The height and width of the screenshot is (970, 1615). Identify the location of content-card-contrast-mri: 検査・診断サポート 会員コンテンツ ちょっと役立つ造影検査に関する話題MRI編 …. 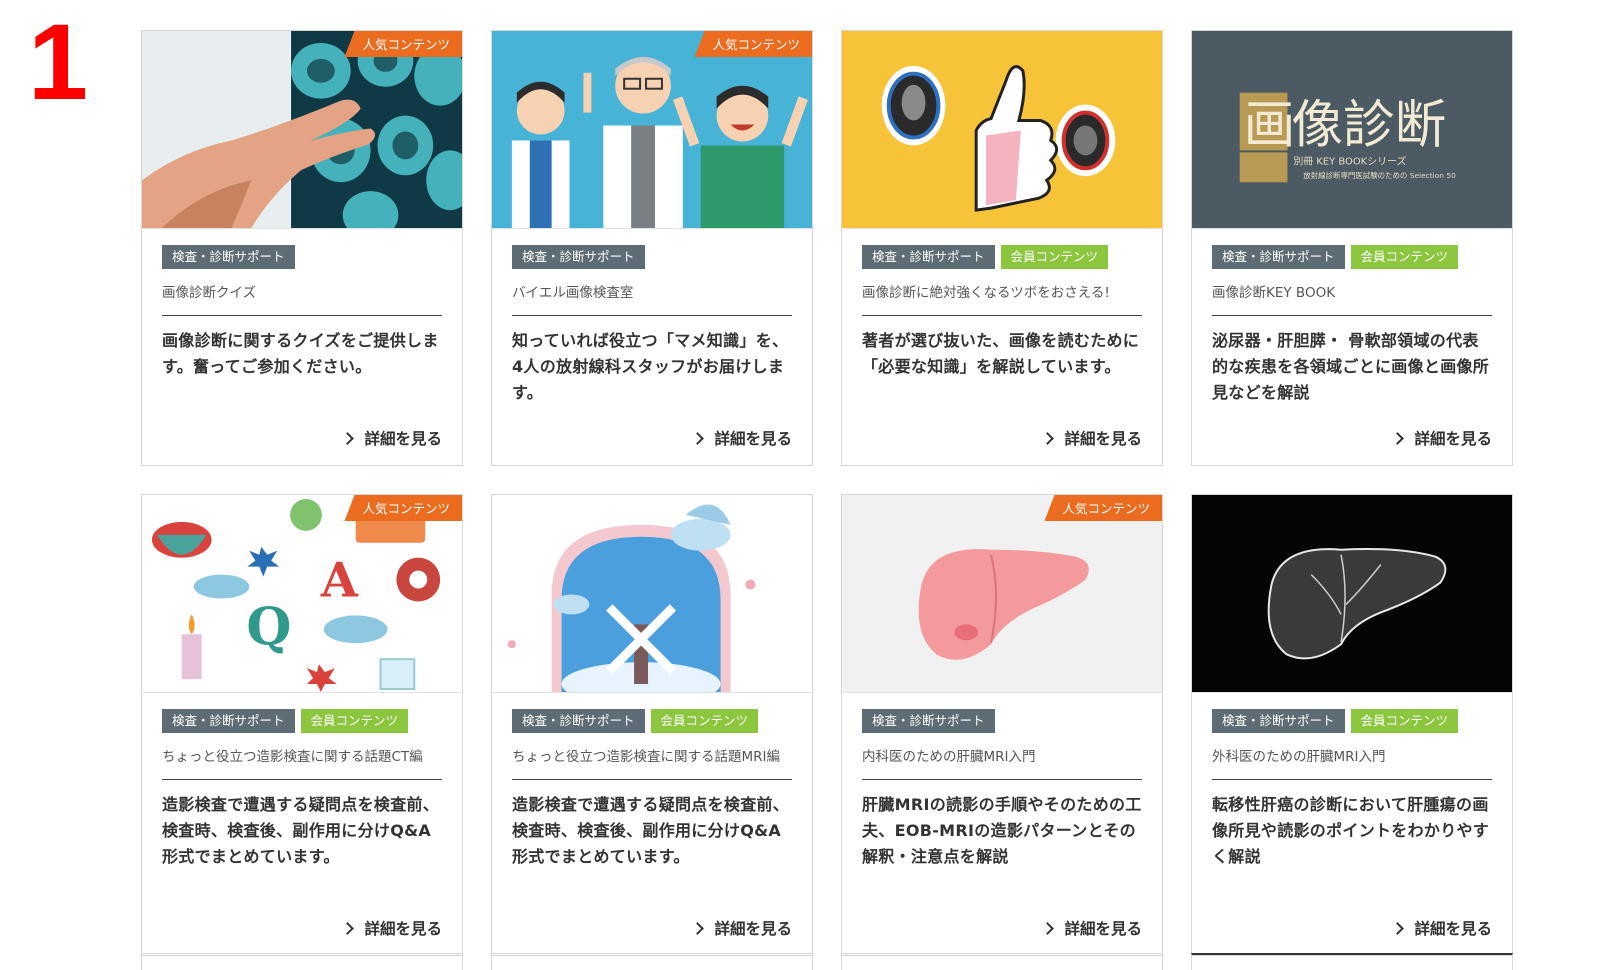
(652, 725).